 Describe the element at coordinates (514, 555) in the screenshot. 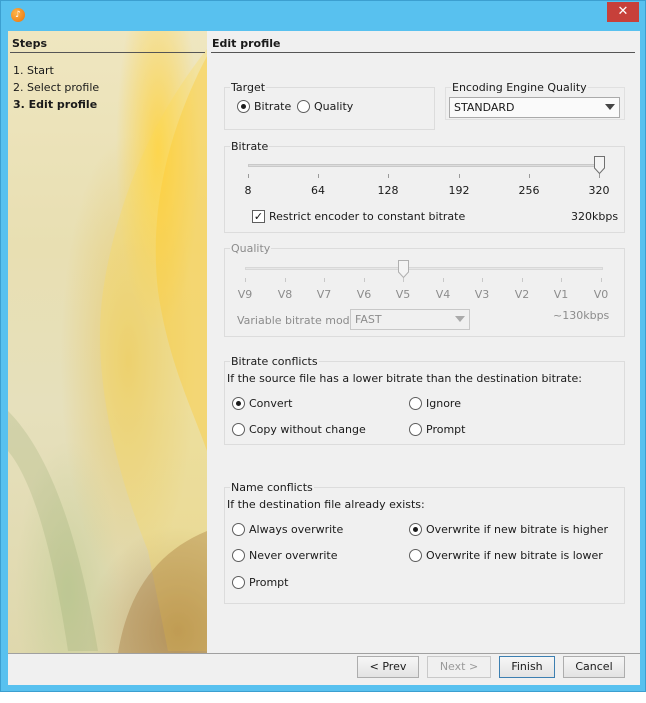

I see `overwrite-if-lower-label: Overwrite if new bitrate is lower` at that location.